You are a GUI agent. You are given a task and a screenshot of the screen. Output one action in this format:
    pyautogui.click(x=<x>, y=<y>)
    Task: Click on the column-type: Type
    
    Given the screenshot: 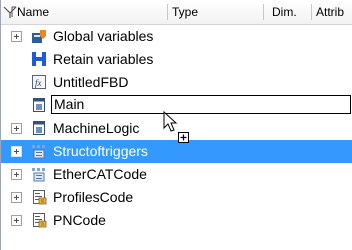 What is the action you would take?
    pyautogui.click(x=216, y=12)
    